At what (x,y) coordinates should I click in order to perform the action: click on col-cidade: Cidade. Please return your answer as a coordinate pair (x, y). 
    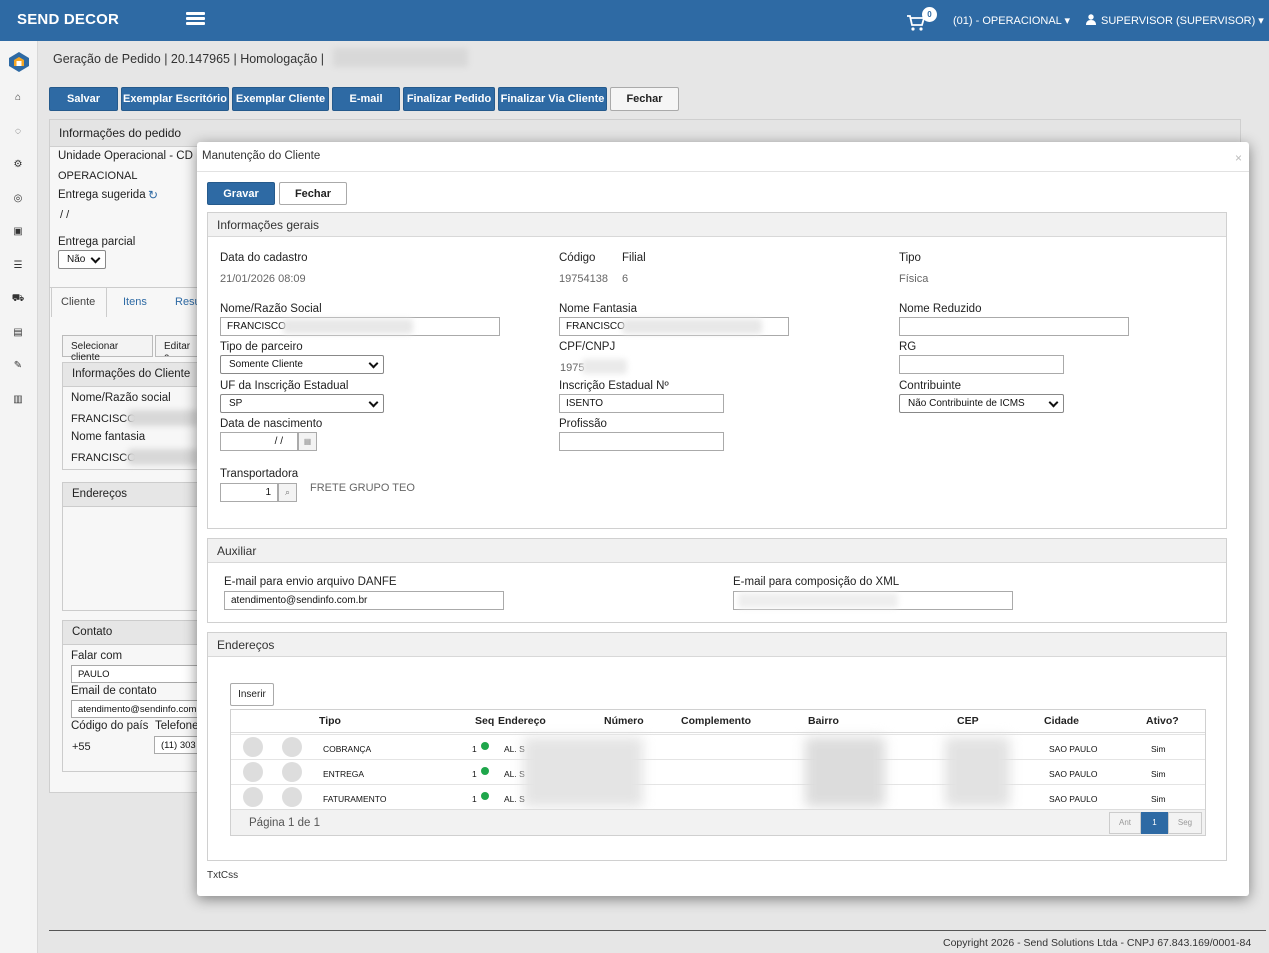
    Looking at the image, I should click on (1061, 721).